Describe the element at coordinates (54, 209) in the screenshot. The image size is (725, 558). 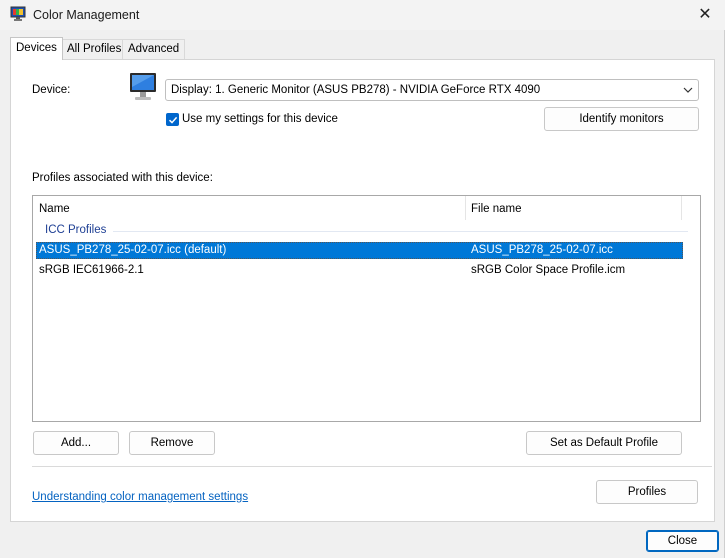
I see `column-header-name: Name` at that location.